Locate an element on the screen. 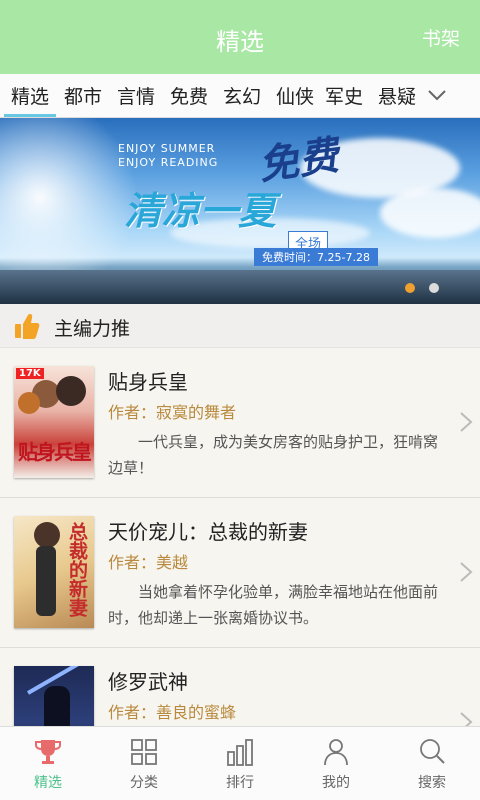  banner-page-dot is located at coordinates (434, 288).